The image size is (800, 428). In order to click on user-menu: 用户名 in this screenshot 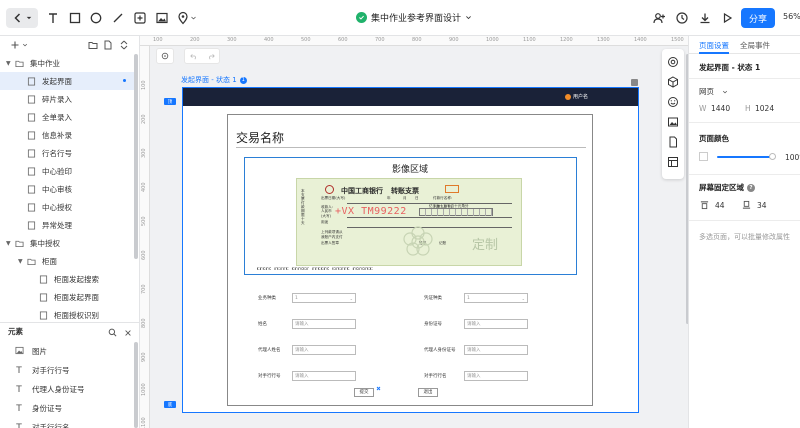, I will do `click(576, 96)`.